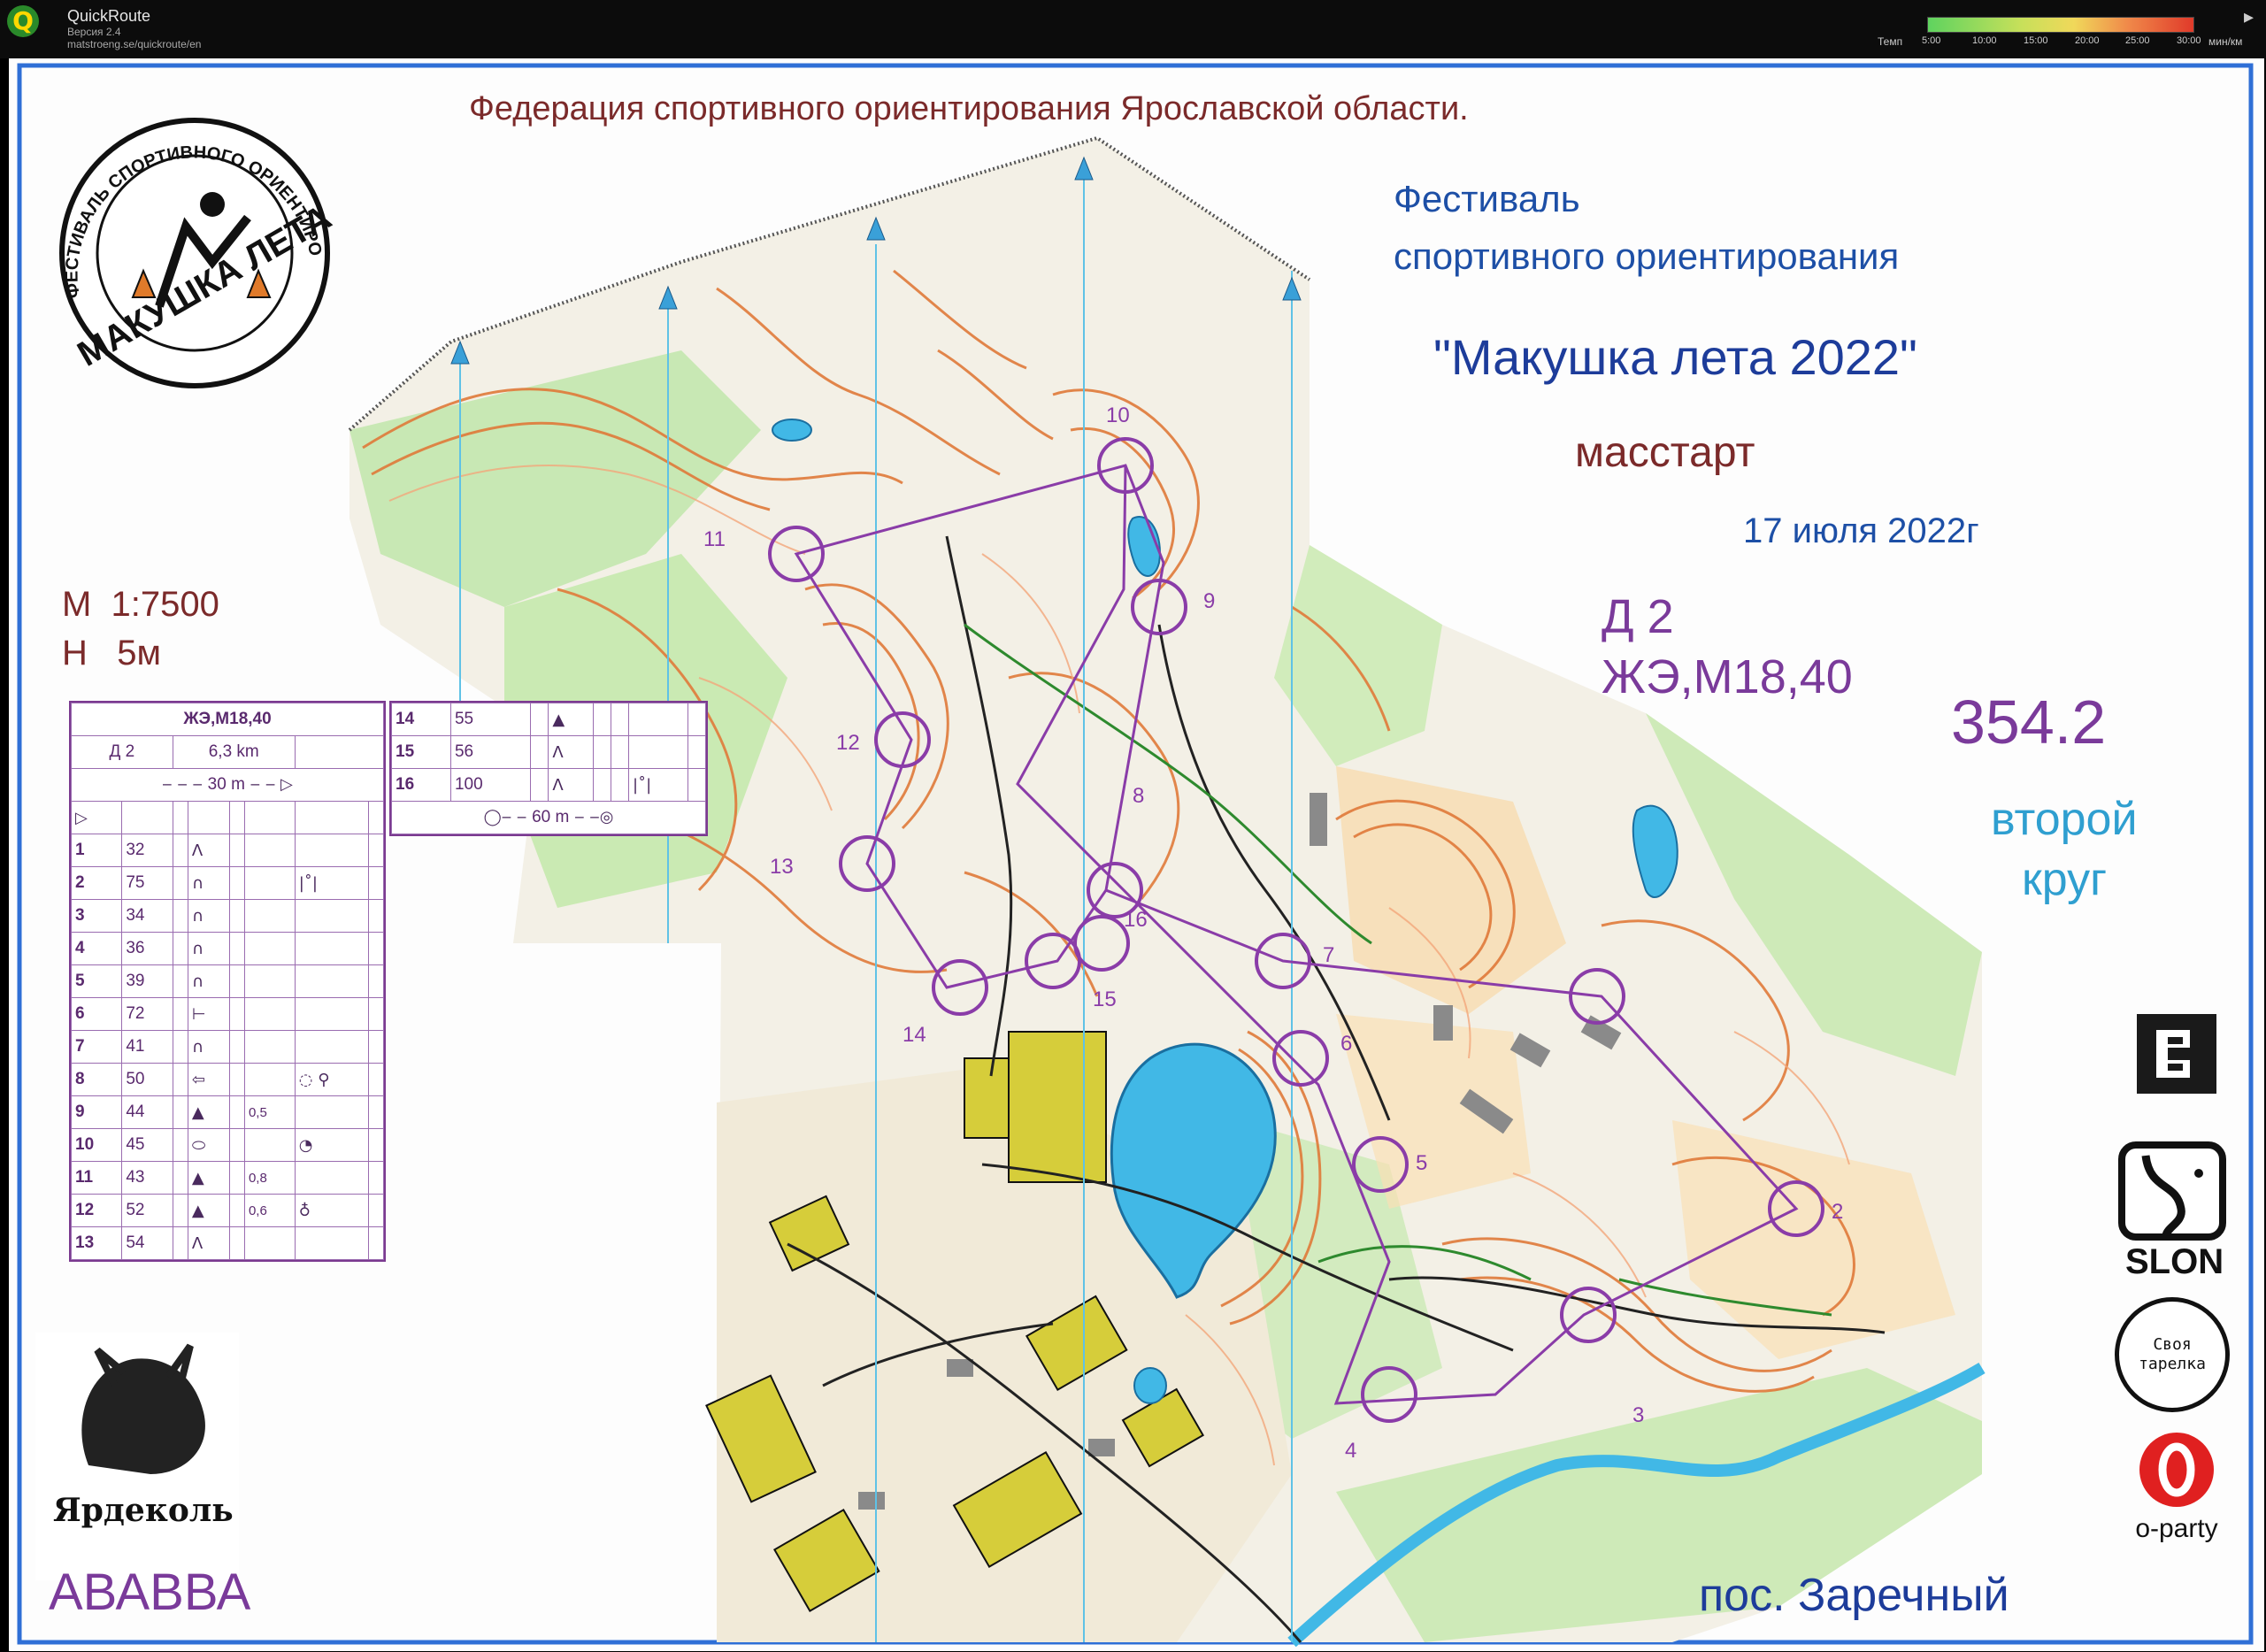 The height and width of the screenshot is (1652, 2266). Describe the element at coordinates (96, 916) in the screenshot. I see `cd-cell-n: 3` at that location.